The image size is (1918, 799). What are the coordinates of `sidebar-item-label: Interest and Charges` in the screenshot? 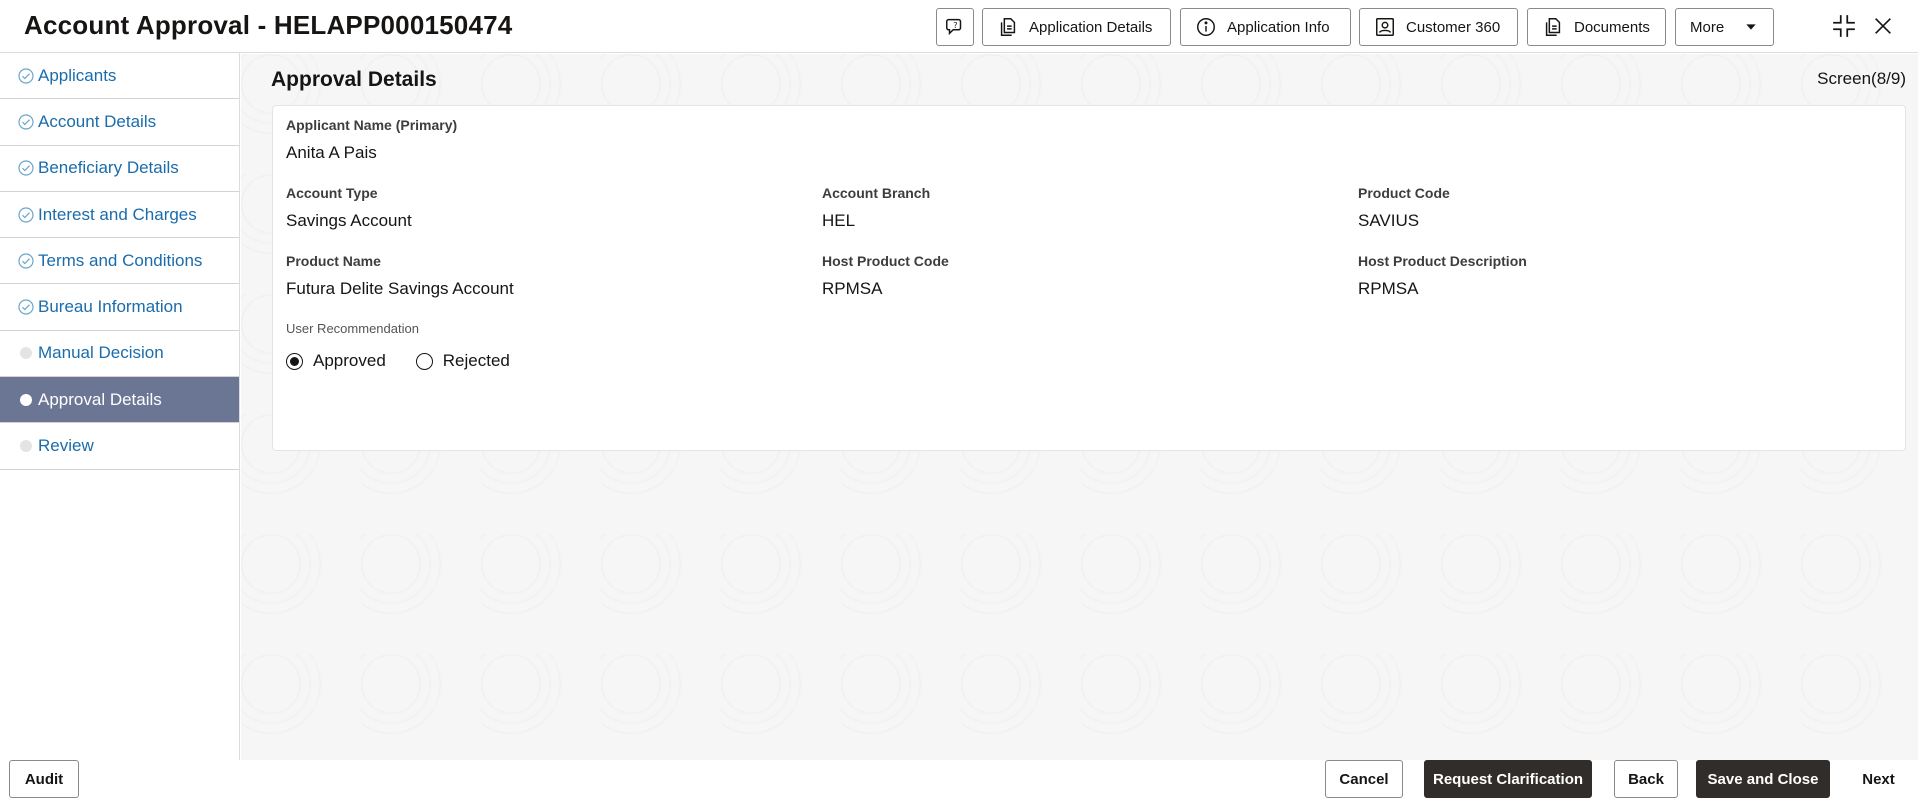 It's located at (117, 214).